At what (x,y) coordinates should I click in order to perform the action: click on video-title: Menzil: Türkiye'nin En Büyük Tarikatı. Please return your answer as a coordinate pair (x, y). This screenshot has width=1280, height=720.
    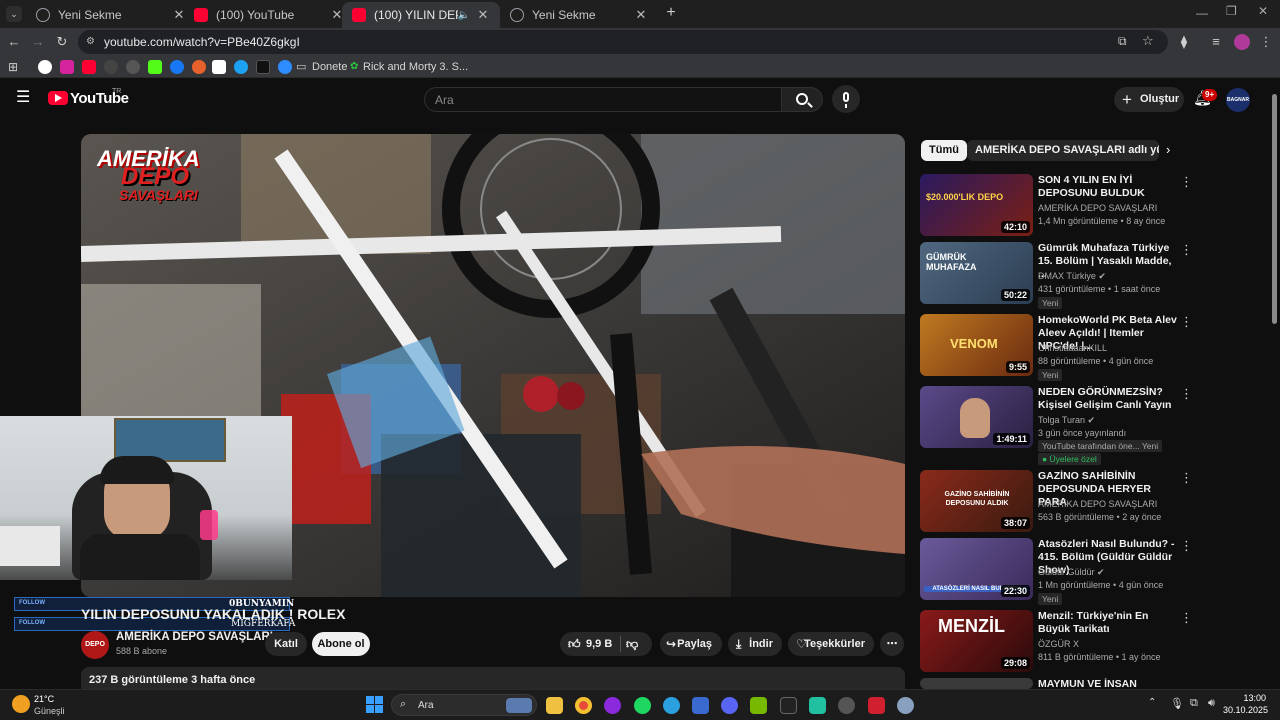
    Looking at the image, I should click on (1108, 623).